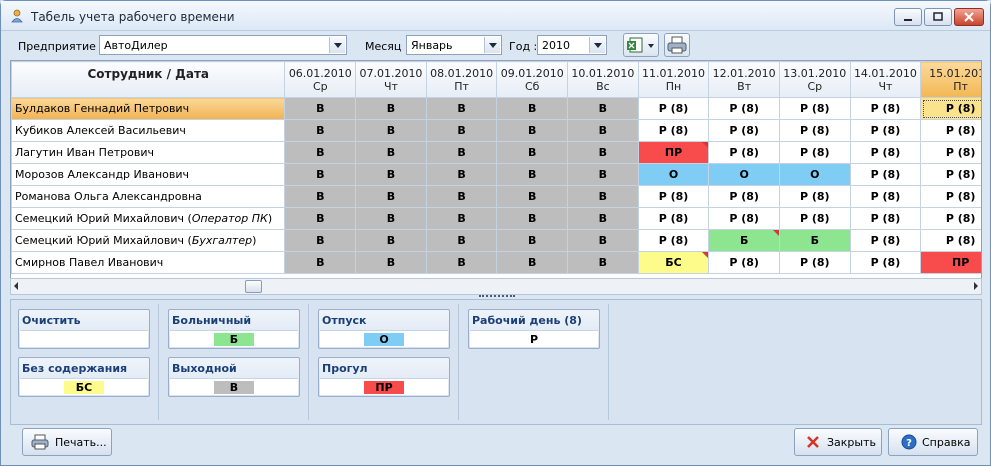 The image size is (991, 466). I want to click on dayoff-mark-button: Выходной В, so click(234, 377).